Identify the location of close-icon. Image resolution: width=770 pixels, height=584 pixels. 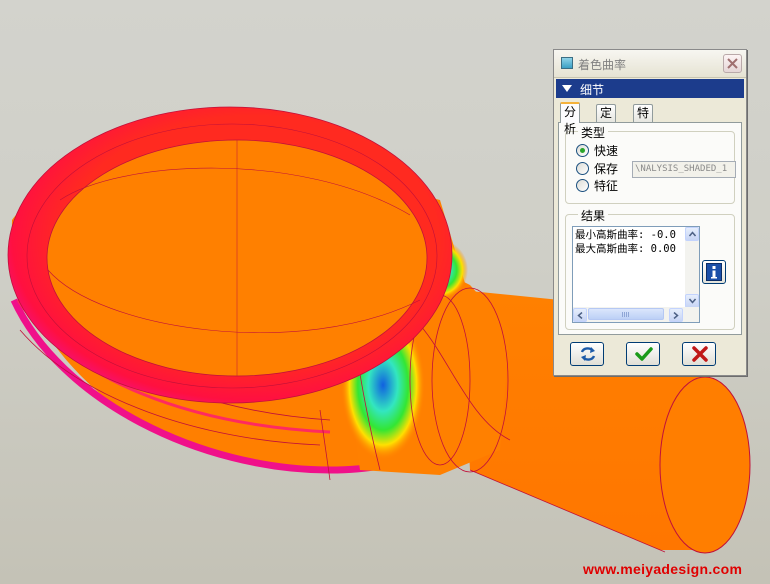
(732, 63).